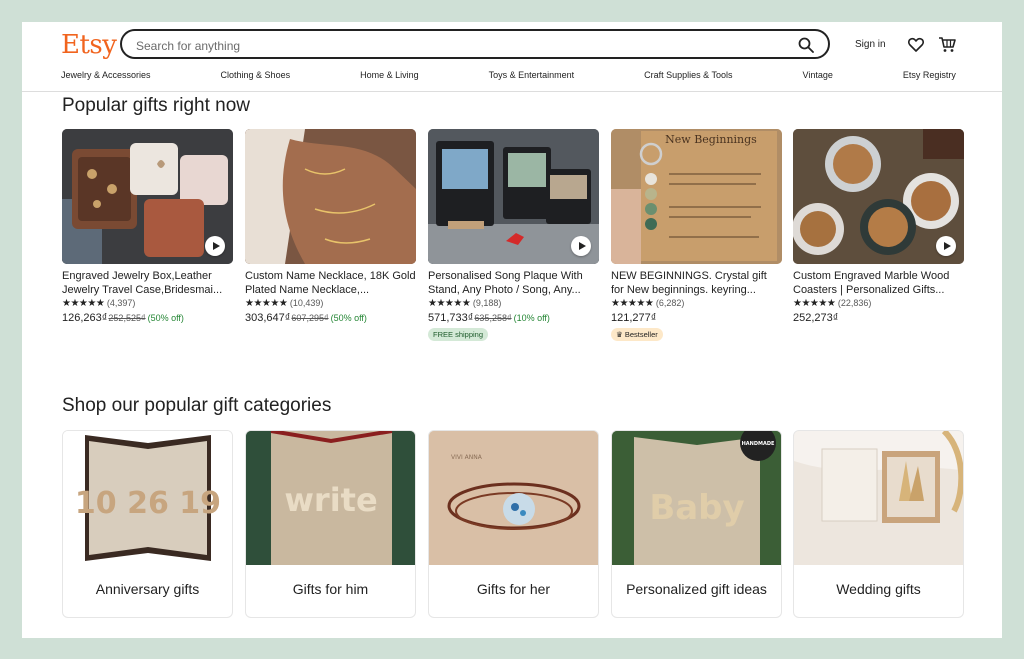  I want to click on search-bar, so click(475, 44).